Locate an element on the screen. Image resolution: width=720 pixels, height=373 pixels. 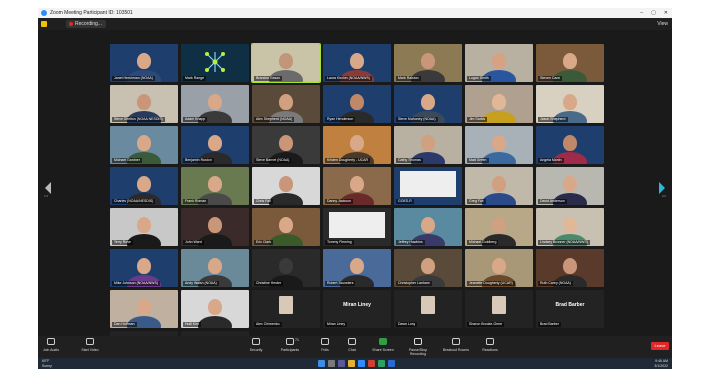
participant-tile: David Anderson is located at coordinates (570, 186).